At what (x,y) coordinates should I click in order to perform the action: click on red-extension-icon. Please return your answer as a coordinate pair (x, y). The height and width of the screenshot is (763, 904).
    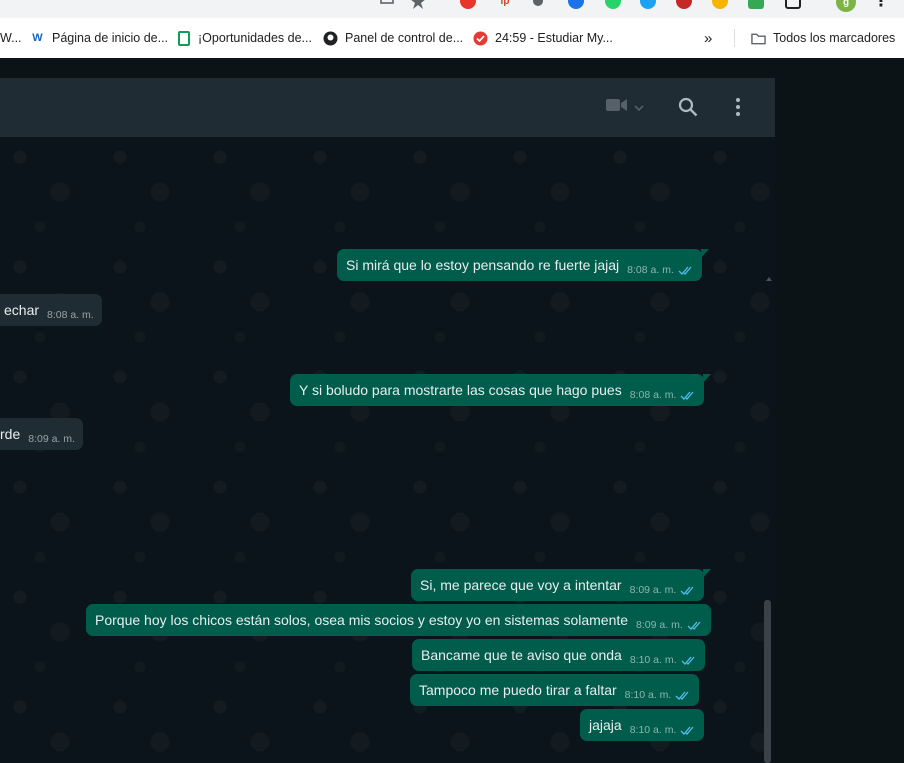
    Looking at the image, I should click on (684, 4).